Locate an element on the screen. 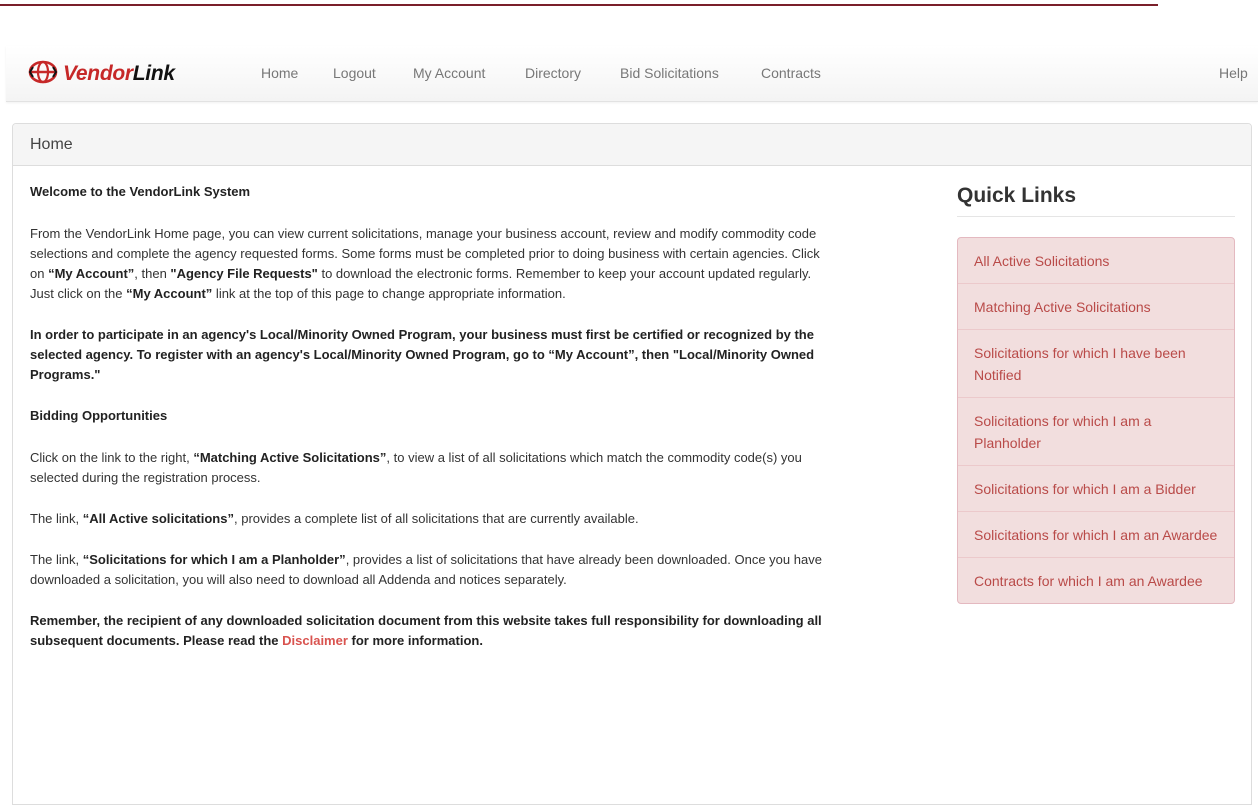 The width and height of the screenshot is (1258, 805). welcome-heading: Welcome to the VendorLink System is located at coordinates (140, 191).